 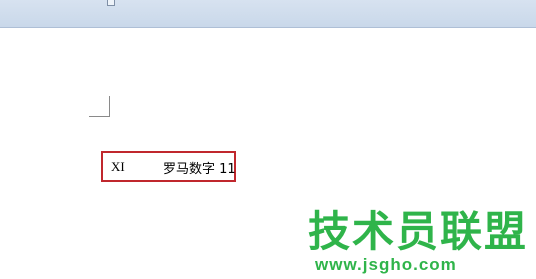 What do you see at coordinates (386, 264) in the screenshot?
I see `watermark-url: www.jsgho.com` at bounding box center [386, 264].